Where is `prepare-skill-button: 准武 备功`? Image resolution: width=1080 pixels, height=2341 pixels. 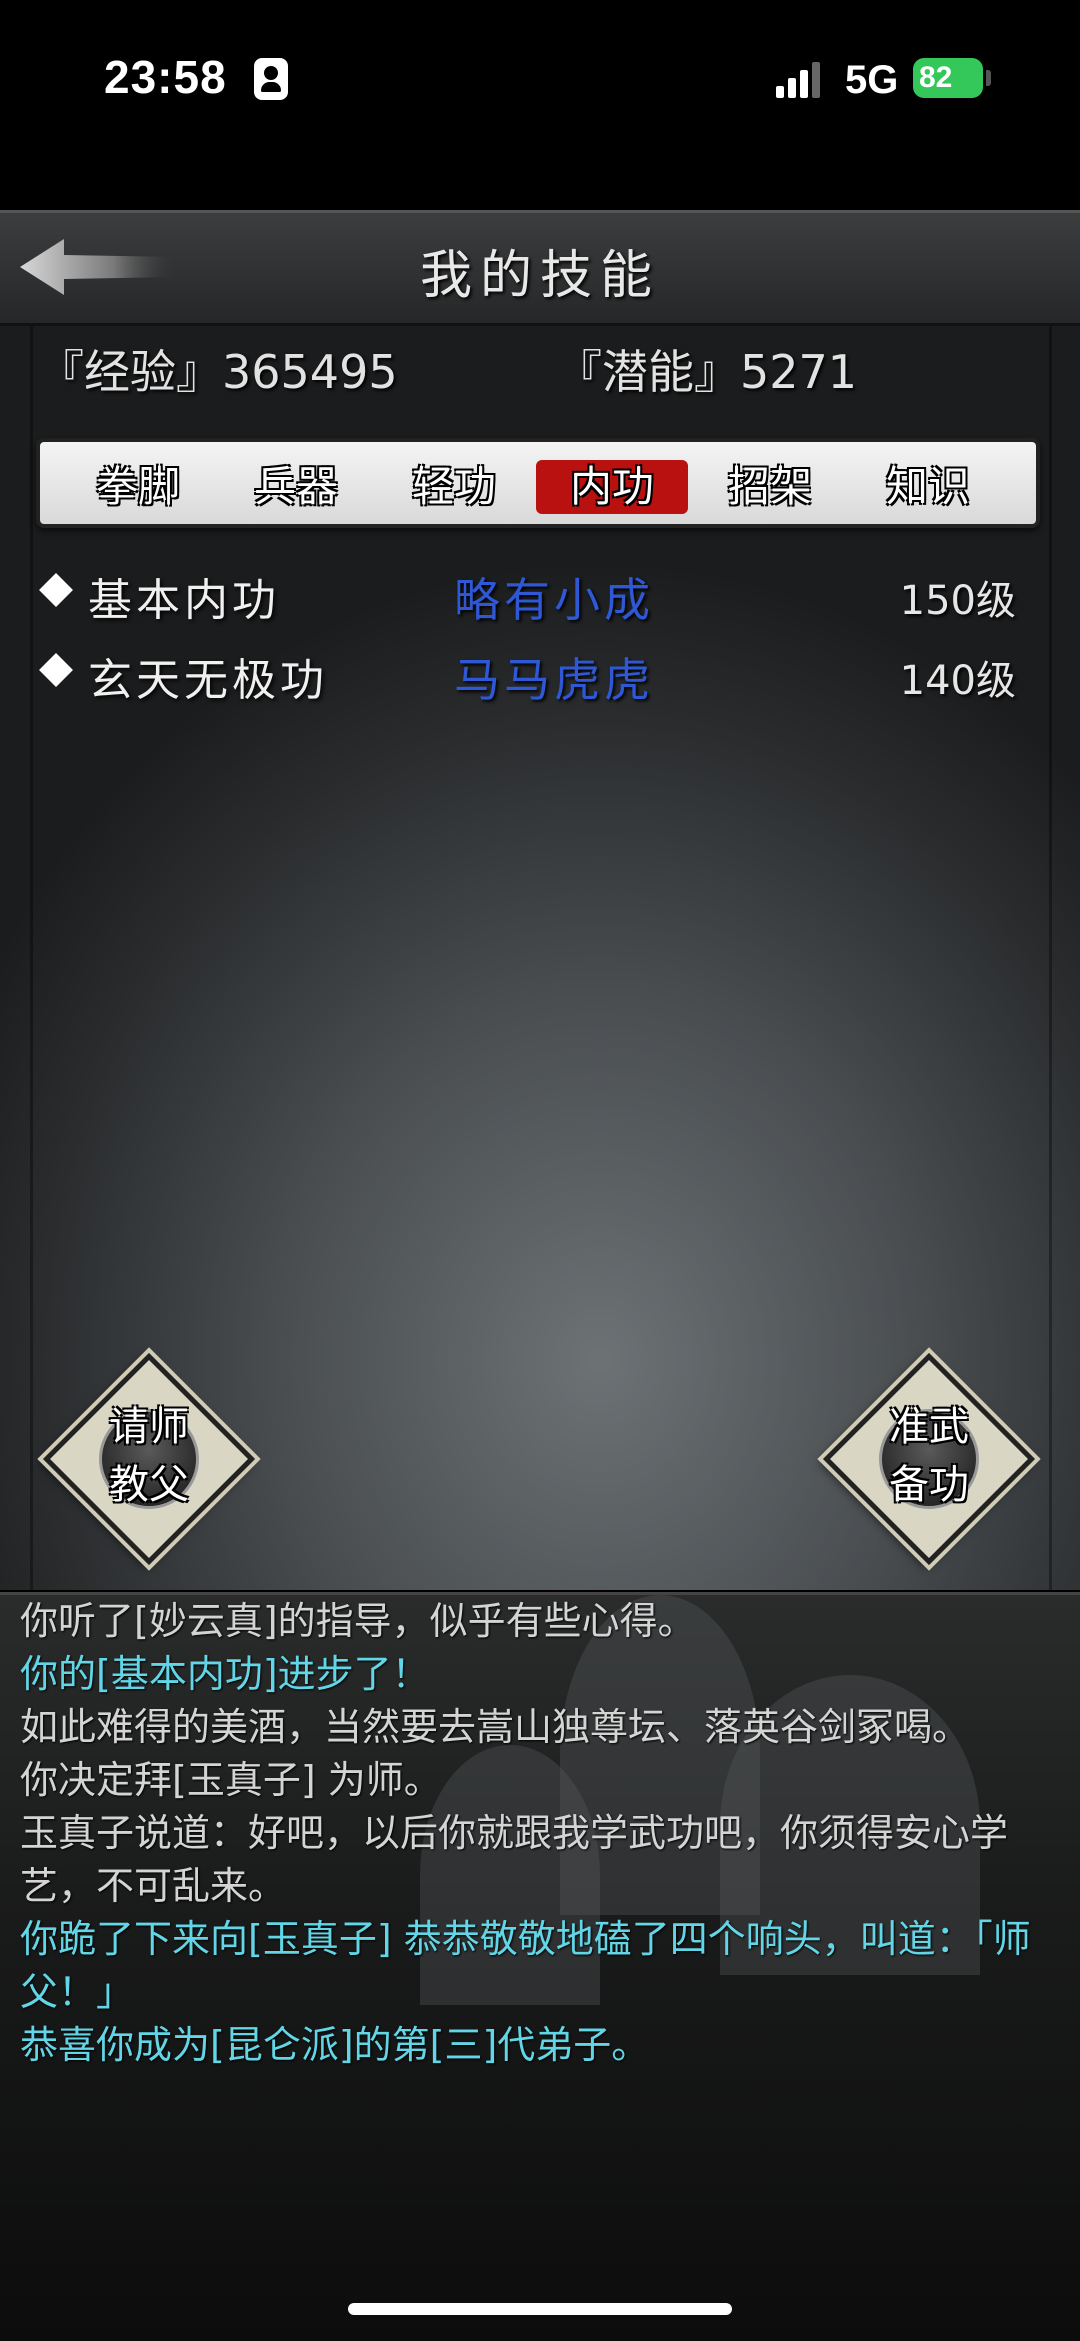 prepare-skill-button: 准武 备功 is located at coordinates (929, 1459).